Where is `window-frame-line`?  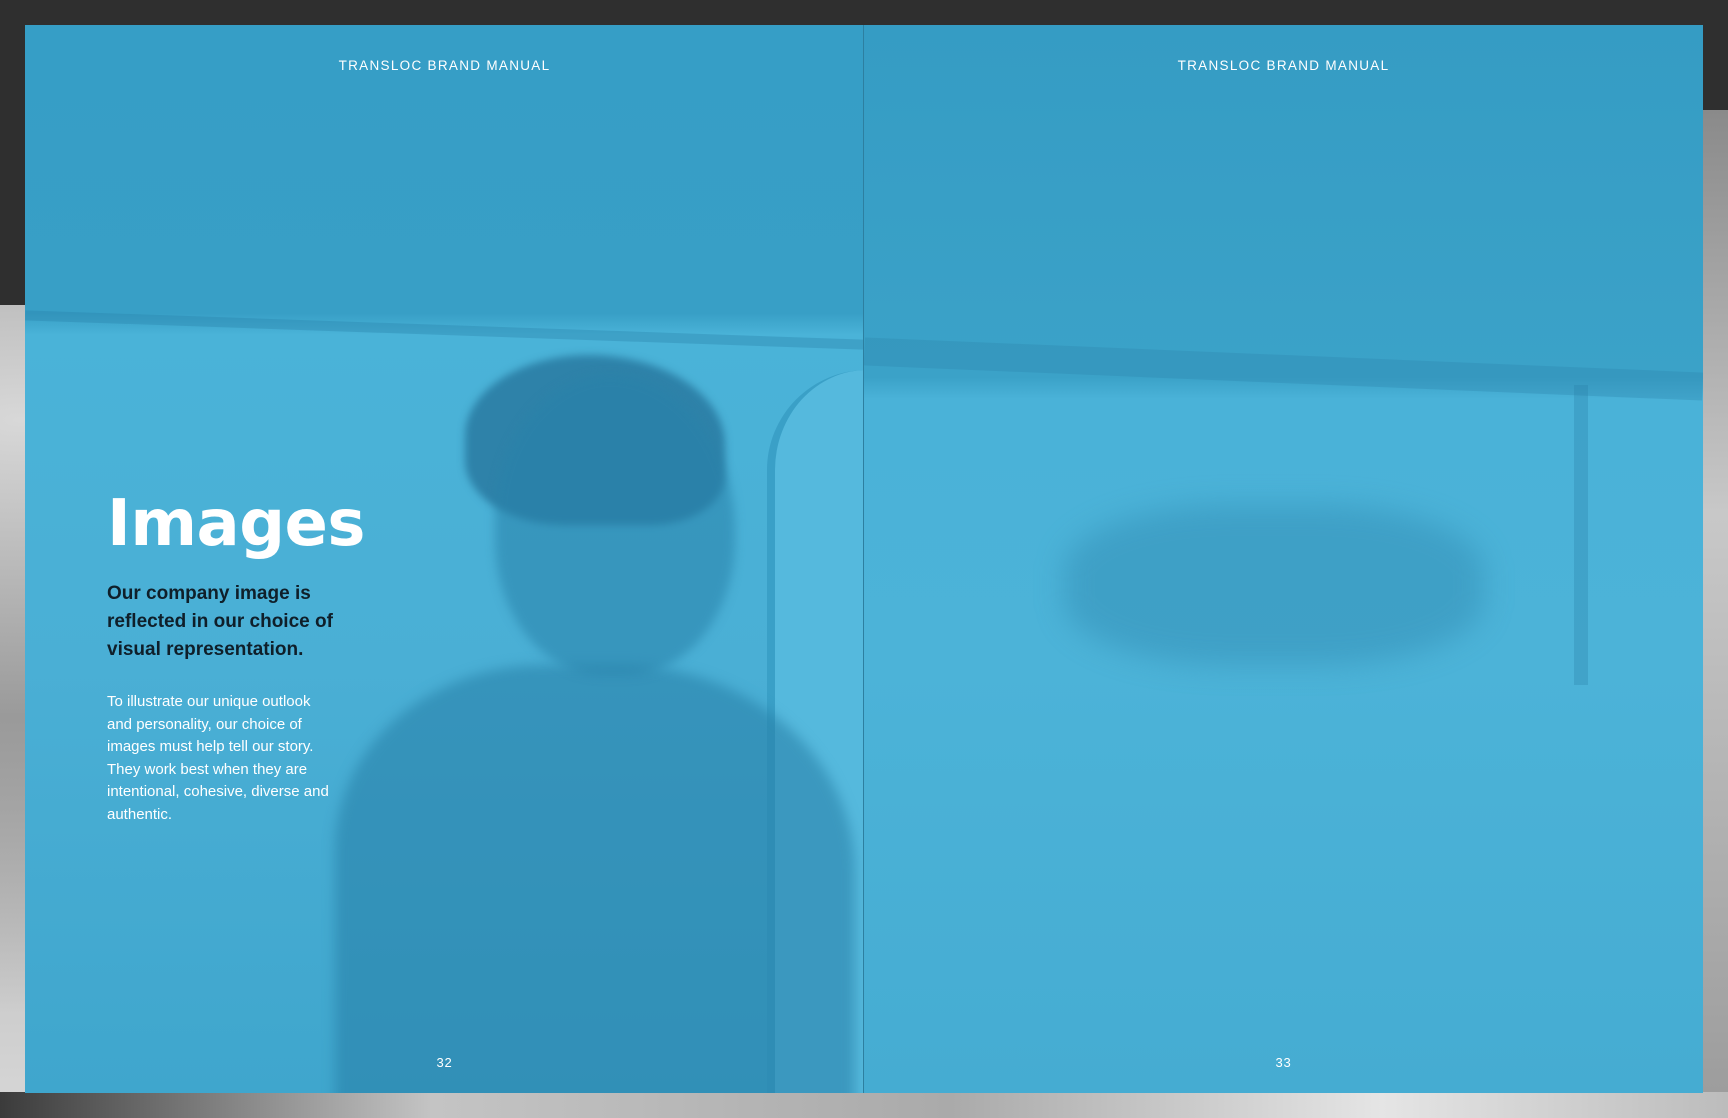 window-frame-line is located at coordinates (444, 330).